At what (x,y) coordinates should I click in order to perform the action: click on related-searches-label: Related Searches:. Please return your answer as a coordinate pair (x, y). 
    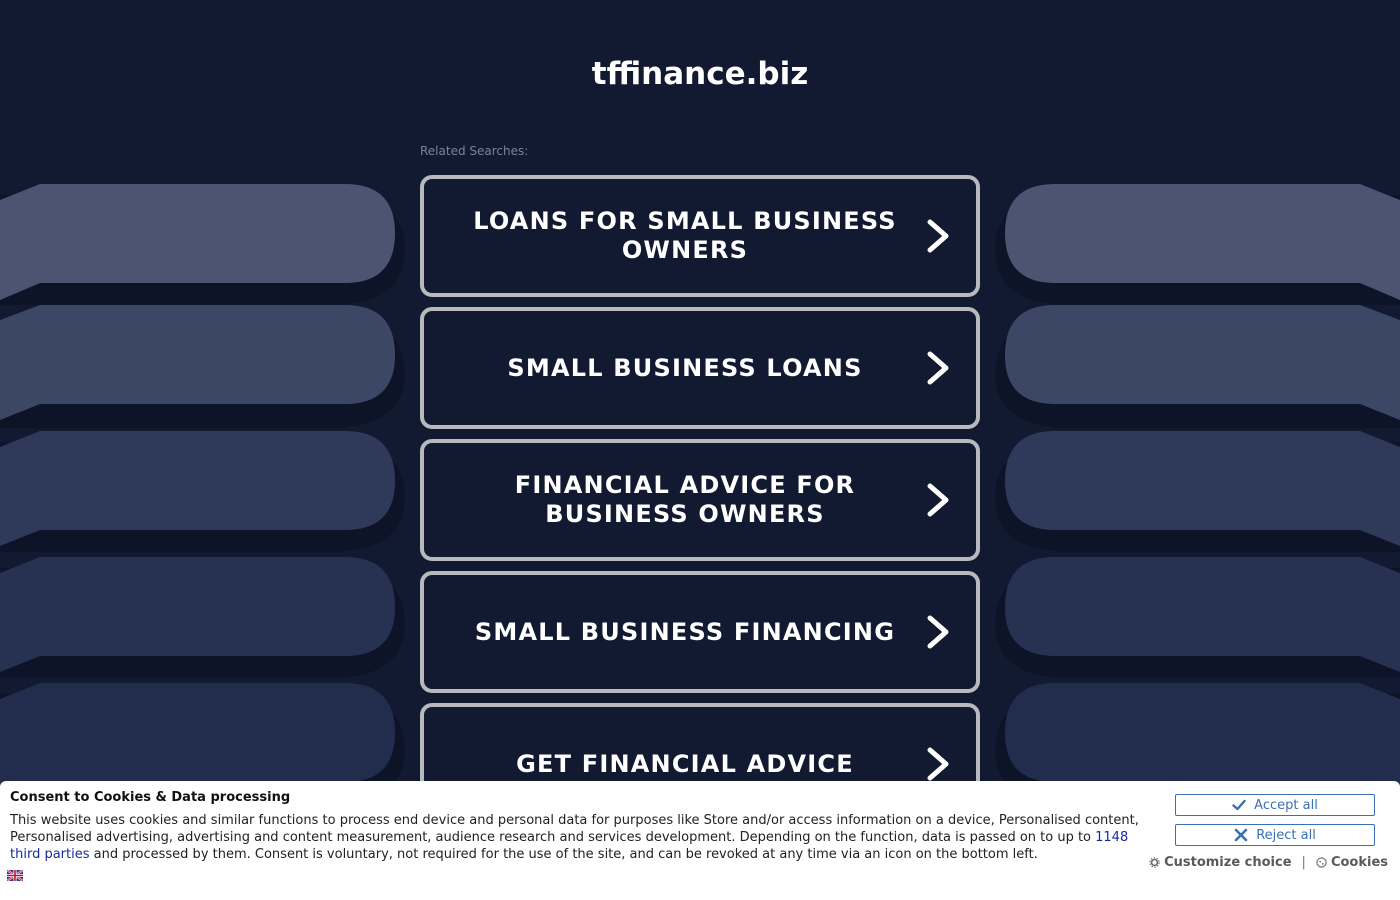
    Looking at the image, I should click on (474, 151).